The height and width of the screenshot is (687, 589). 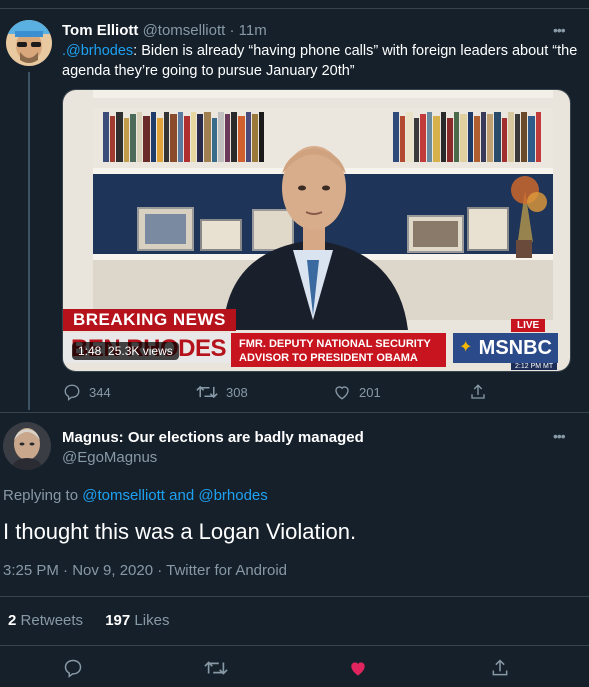 I want to click on author-name: Magnus: Our elections are badly managed, so click(x=213, y=437).